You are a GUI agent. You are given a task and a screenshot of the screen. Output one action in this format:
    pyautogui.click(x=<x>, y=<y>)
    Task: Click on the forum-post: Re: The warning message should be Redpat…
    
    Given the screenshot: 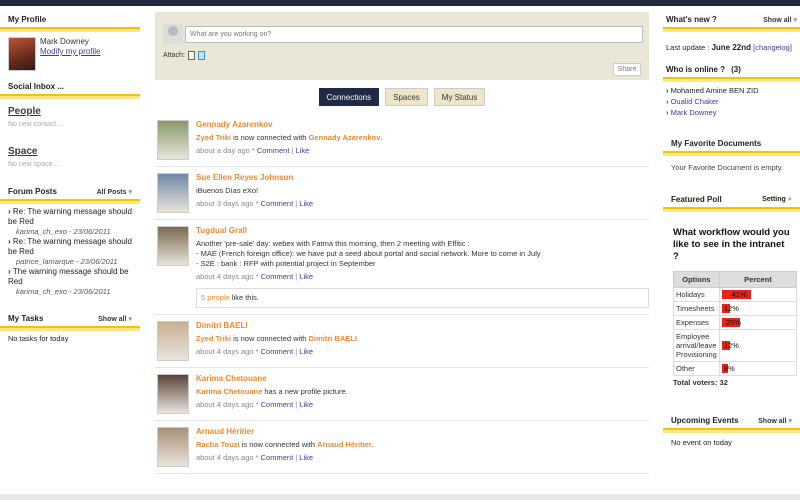 What is the action you would take?
    pyautogui.click(x=70, y=252)
    